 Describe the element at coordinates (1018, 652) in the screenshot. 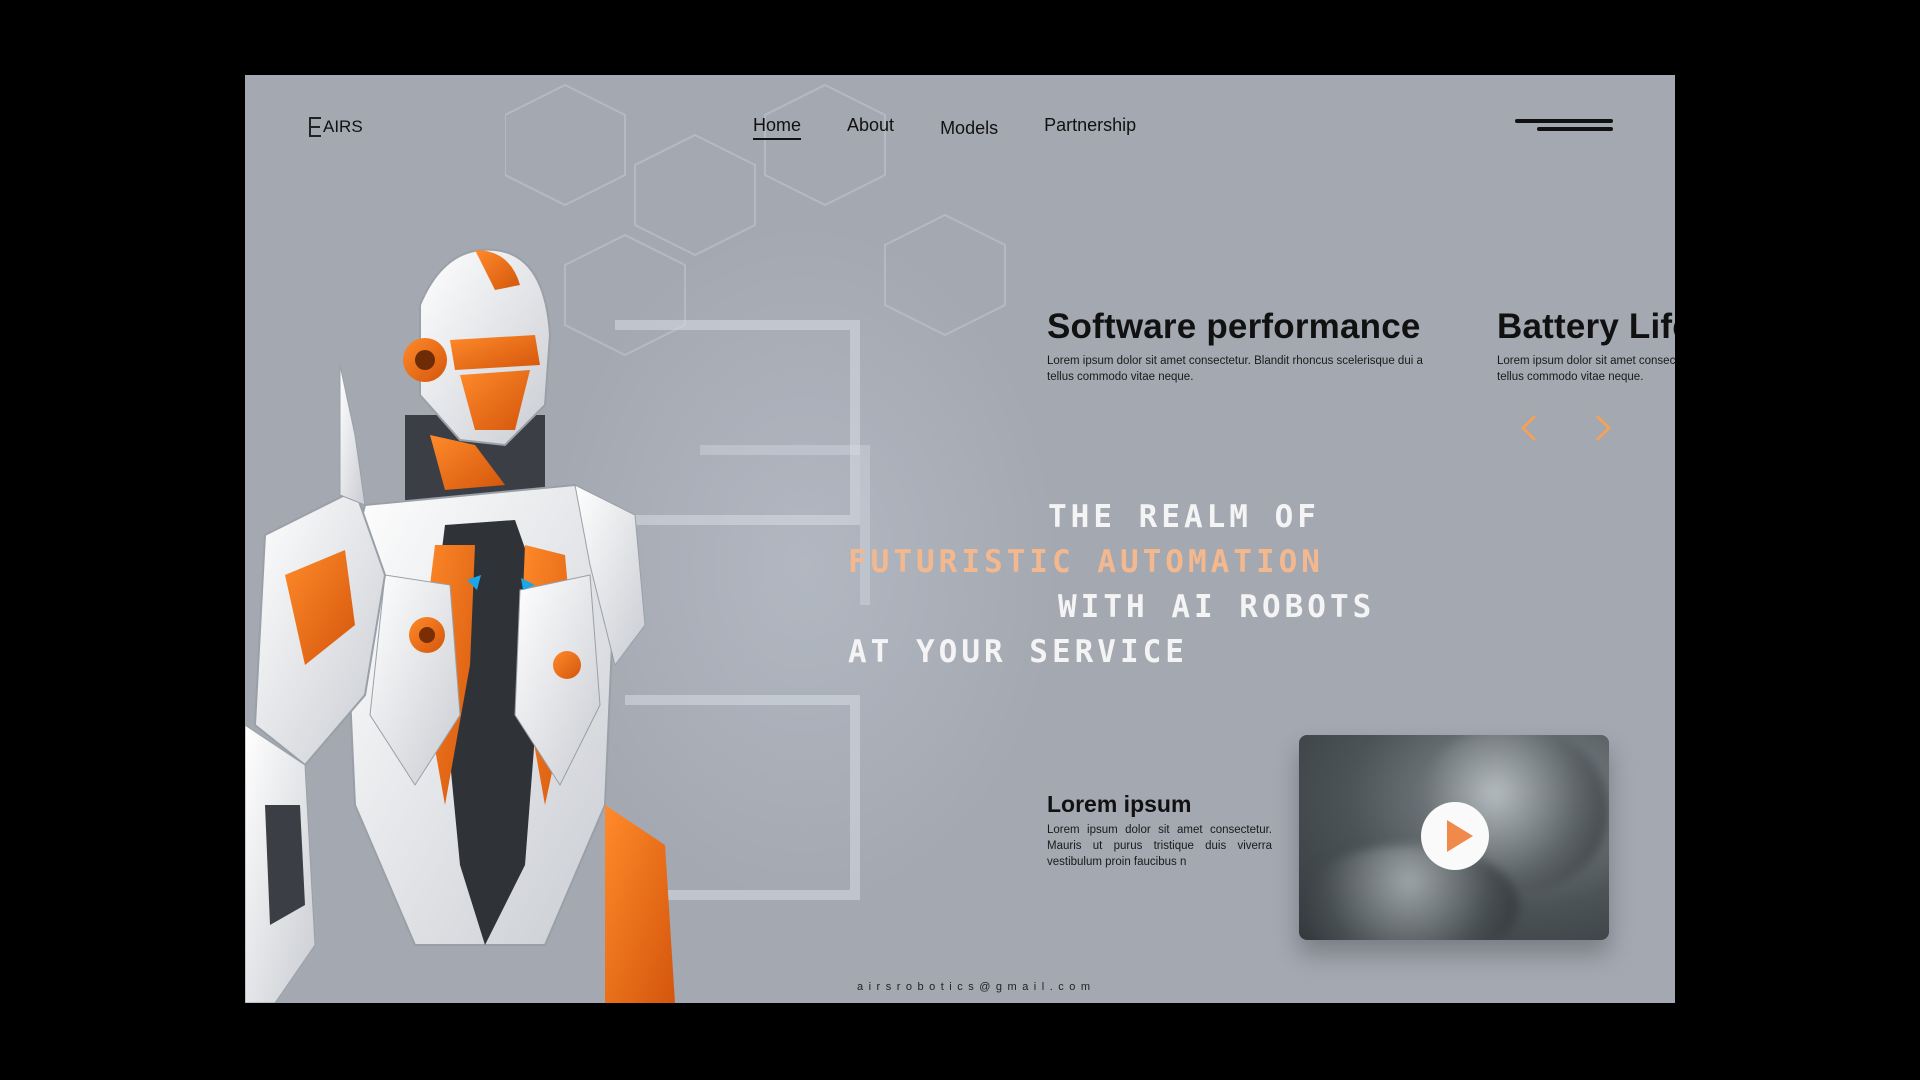

I see `headline-line: AT YOUR SERVICE` at that location.